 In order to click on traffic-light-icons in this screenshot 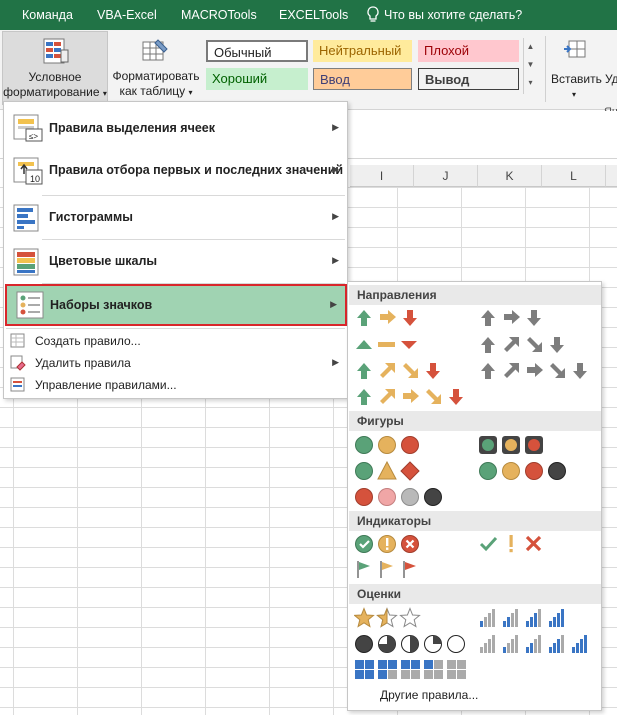, I will do `click(511, 445)`.